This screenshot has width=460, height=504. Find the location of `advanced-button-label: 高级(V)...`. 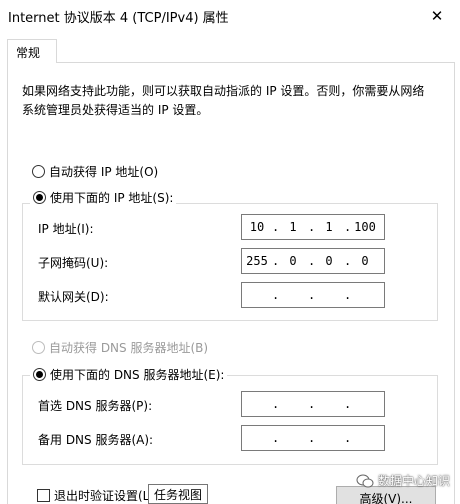

advanced-button-label: 高级(V)... is located at coordinates (386, 498).